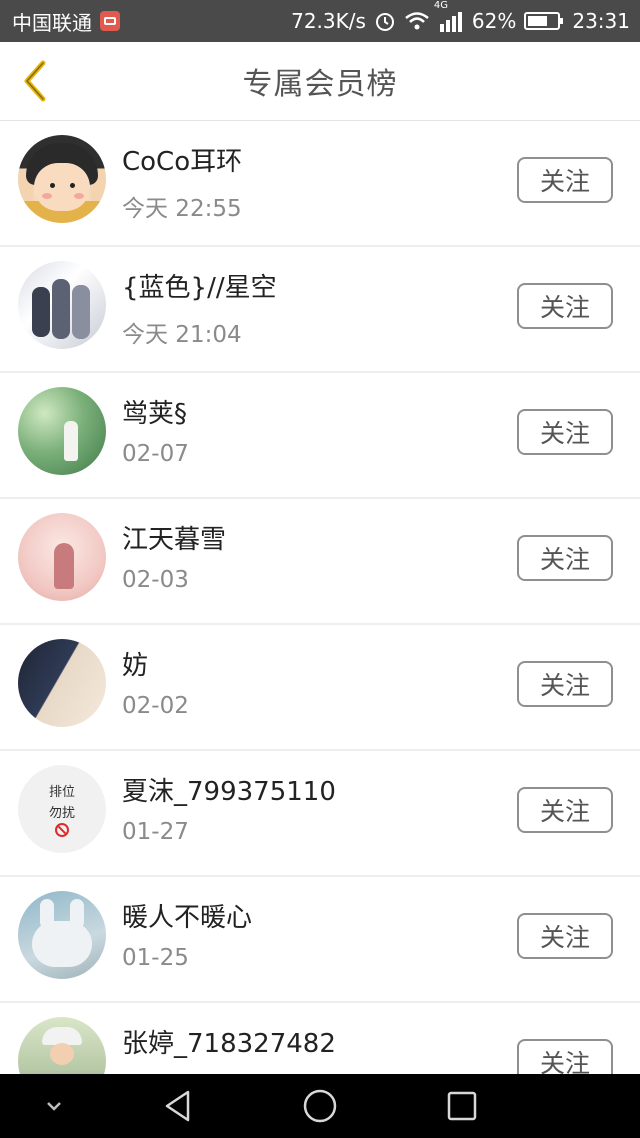 This screenshot has height=1138, width=640. Describe the element at coordinates (155, 832) in the screenshot. I see `member-time: 01-27` at that location.